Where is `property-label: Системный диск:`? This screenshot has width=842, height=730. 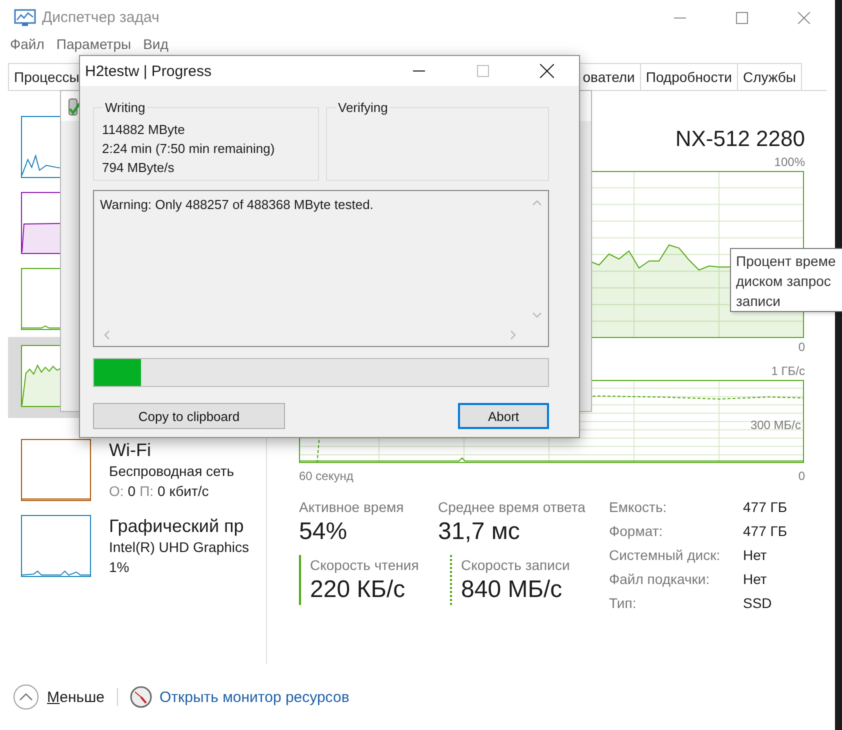
property-label: Системный диск: is located at coordinates (665, 555).